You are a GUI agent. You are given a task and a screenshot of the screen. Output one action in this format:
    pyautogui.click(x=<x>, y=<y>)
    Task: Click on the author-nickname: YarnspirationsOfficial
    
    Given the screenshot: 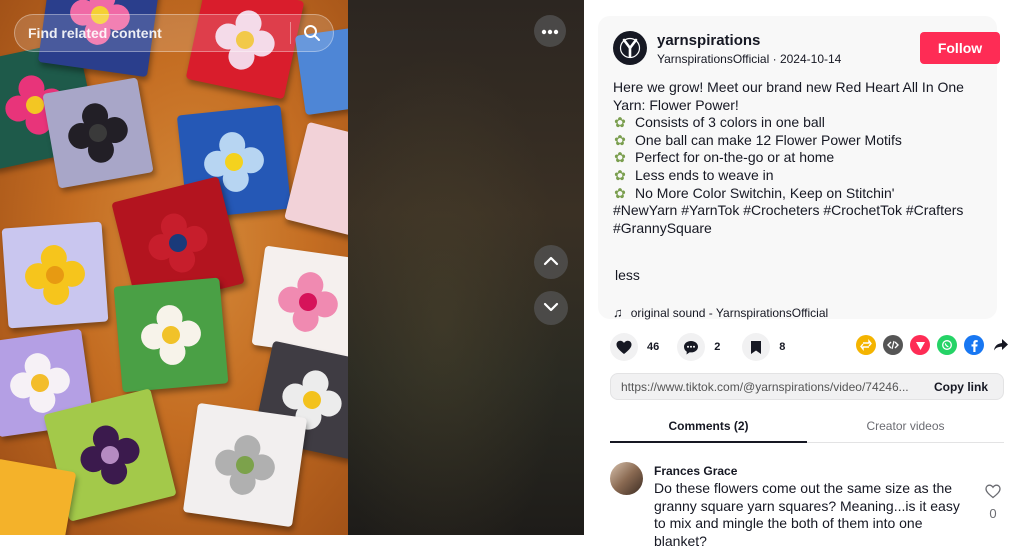 What is the action you would take?
    pyautogui.click(x=713, y=59)
    